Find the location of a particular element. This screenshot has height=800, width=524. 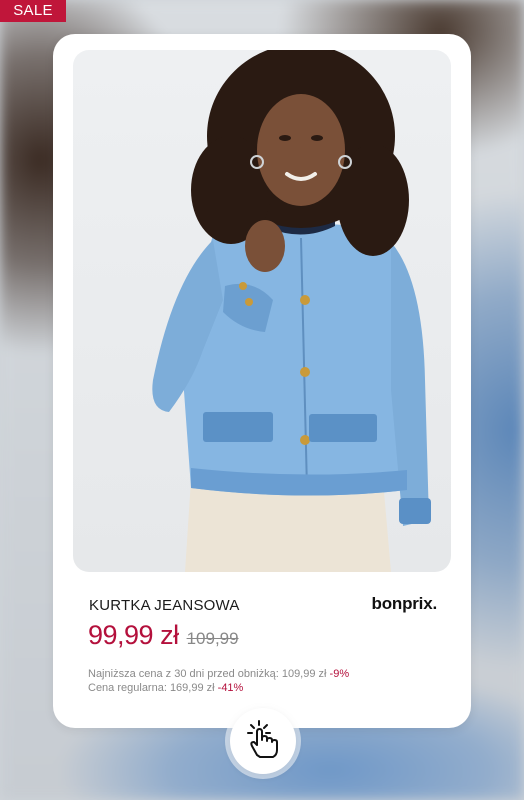

brand-logo: bonprix. is located at coordinates (404, 603).